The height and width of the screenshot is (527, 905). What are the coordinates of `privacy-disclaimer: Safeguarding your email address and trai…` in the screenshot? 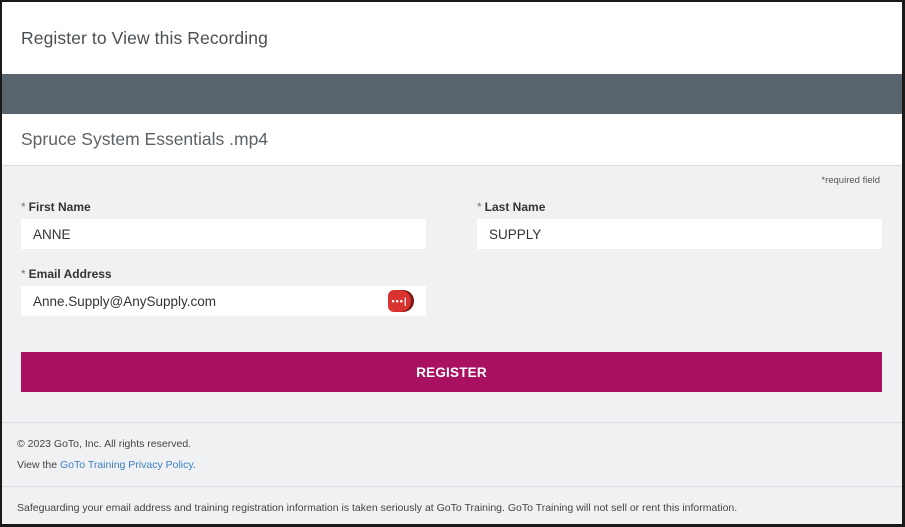 It's located at (452, 505).